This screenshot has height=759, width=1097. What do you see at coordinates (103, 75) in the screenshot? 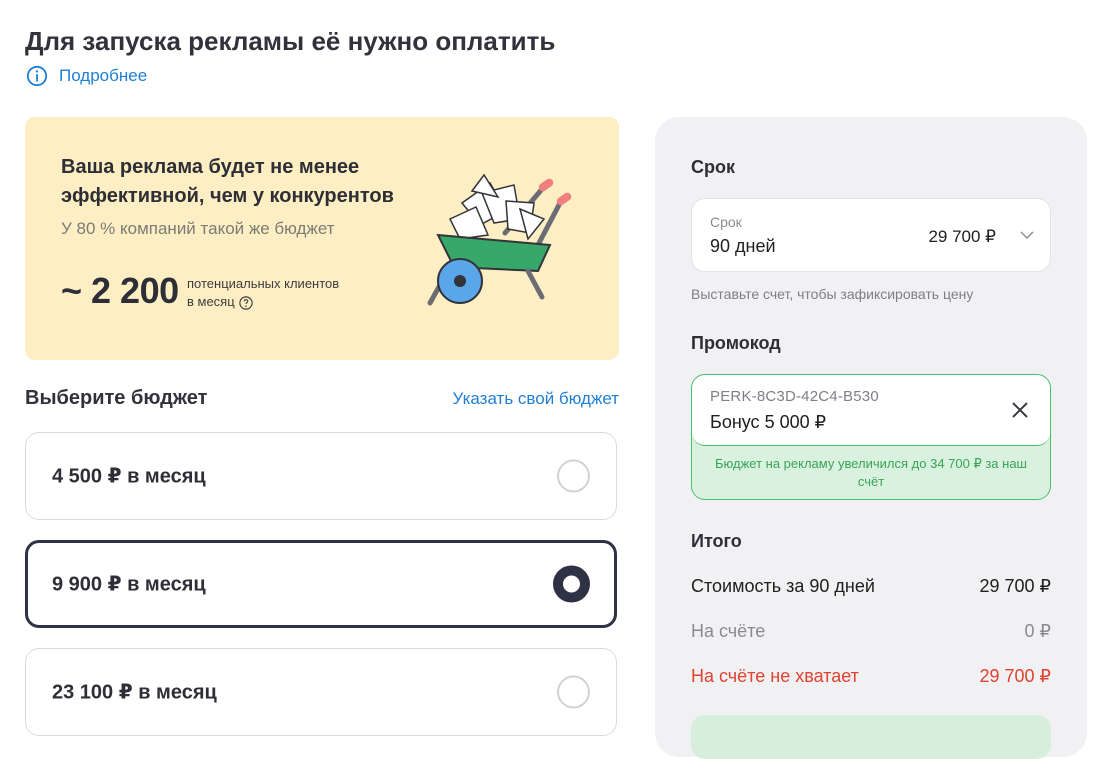
I see `more-info-label: Подробнее` at bounding box center [103, 75].